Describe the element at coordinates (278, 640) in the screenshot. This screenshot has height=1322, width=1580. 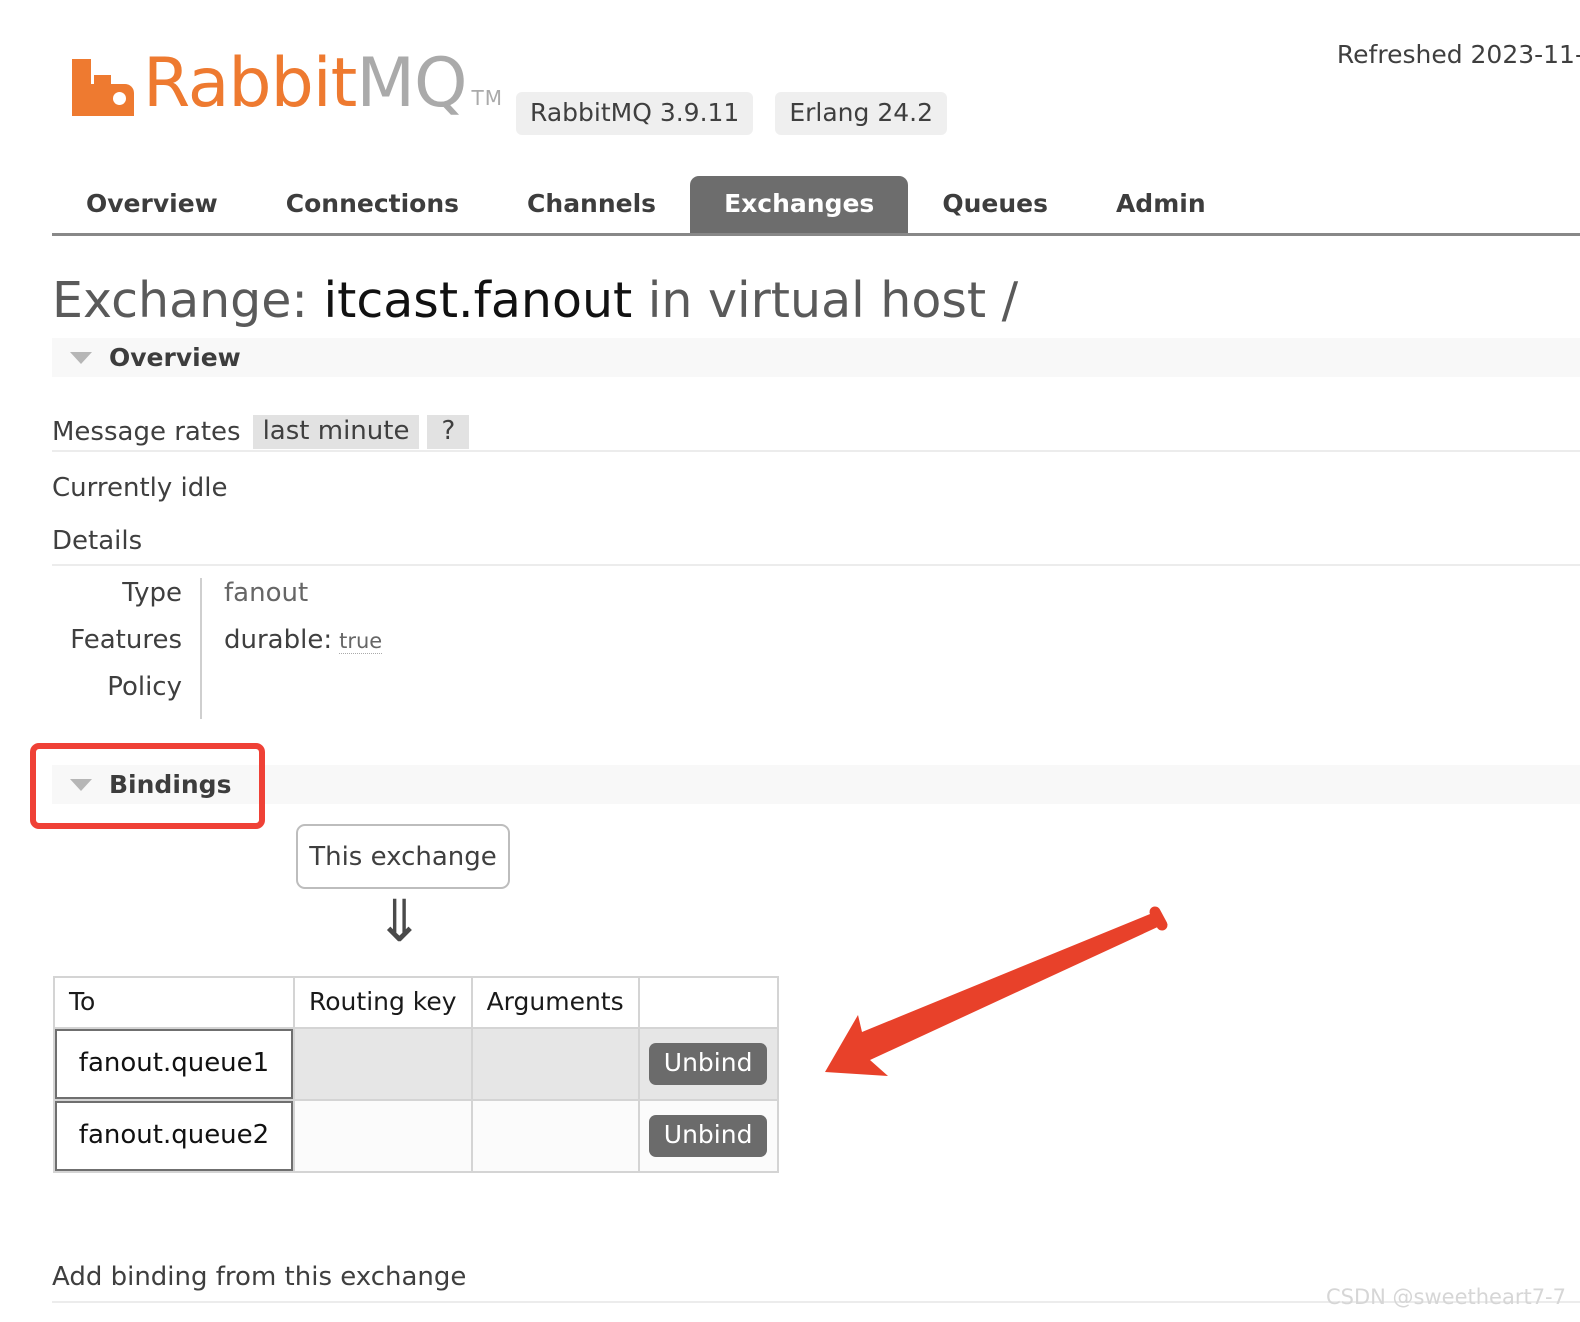
I see `detail-features-durable-label: durable:` at that location.